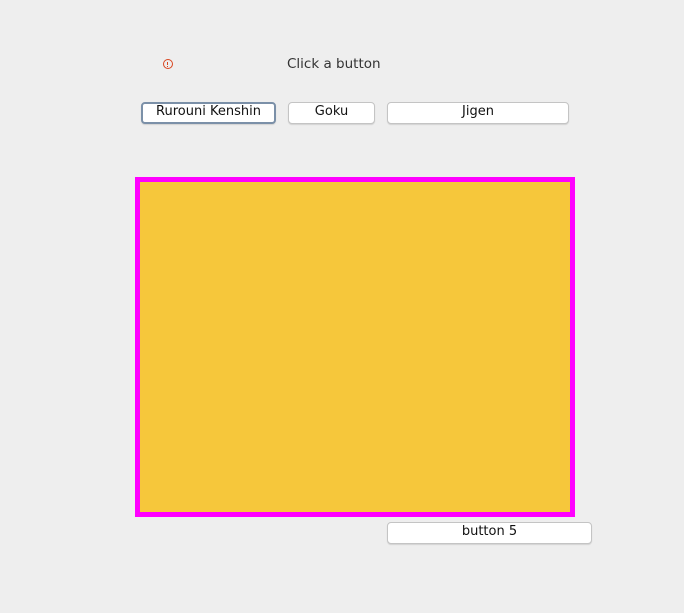 This screenshot has width=684, height=613. What do you see at coordinates (208, 113) in the screenshot?
I see `rurouni-kenshin-button: Rurouni Kenshin` at bounding box center [208, 113].